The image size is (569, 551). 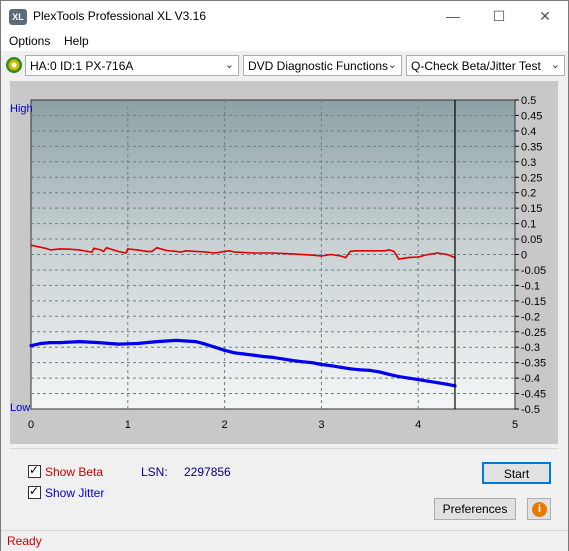 I want to click on y-tick-label: 0.1, so click(x=528, y=225).